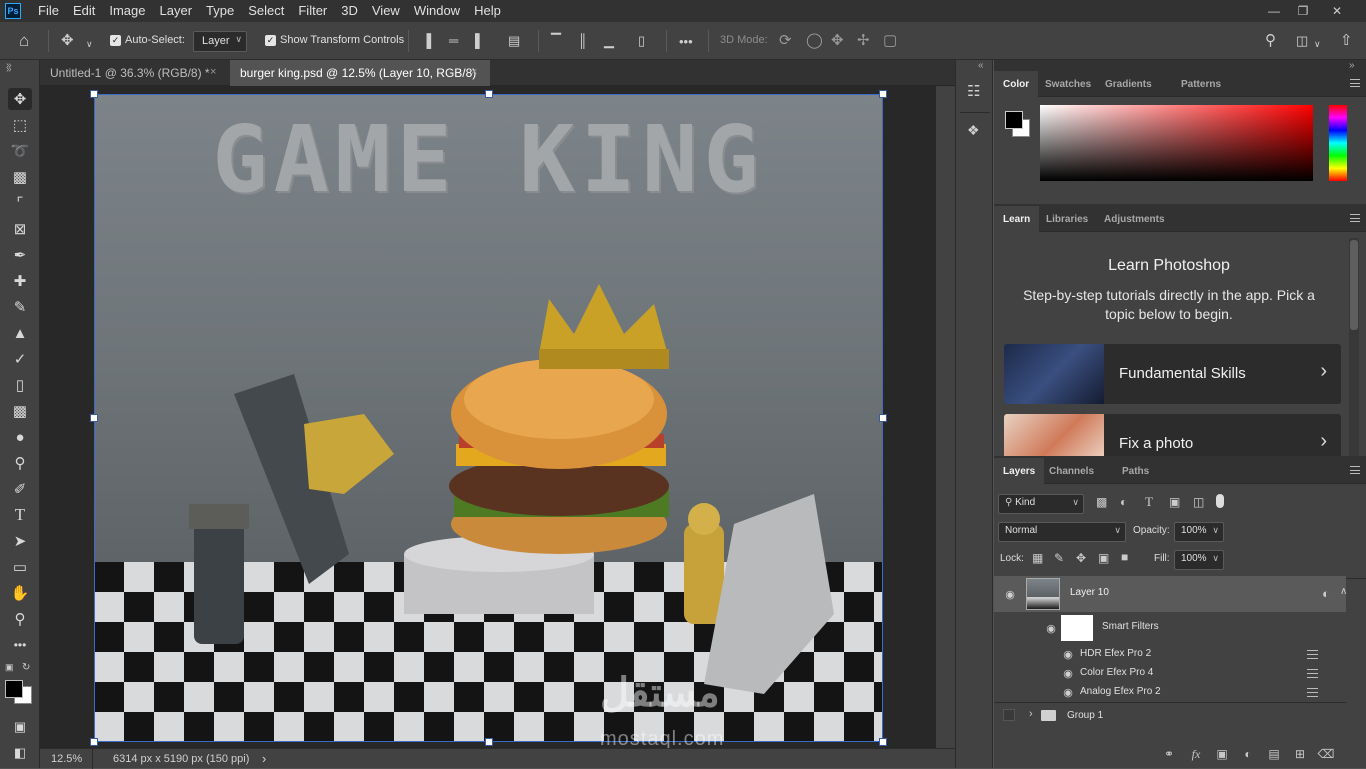  What do you see at coordinates (1169, 691) in the screenshot?
I see `filter-row-analog-efex: ◉ Analog Efex Pro 2` at bounding box center [1169, 691].